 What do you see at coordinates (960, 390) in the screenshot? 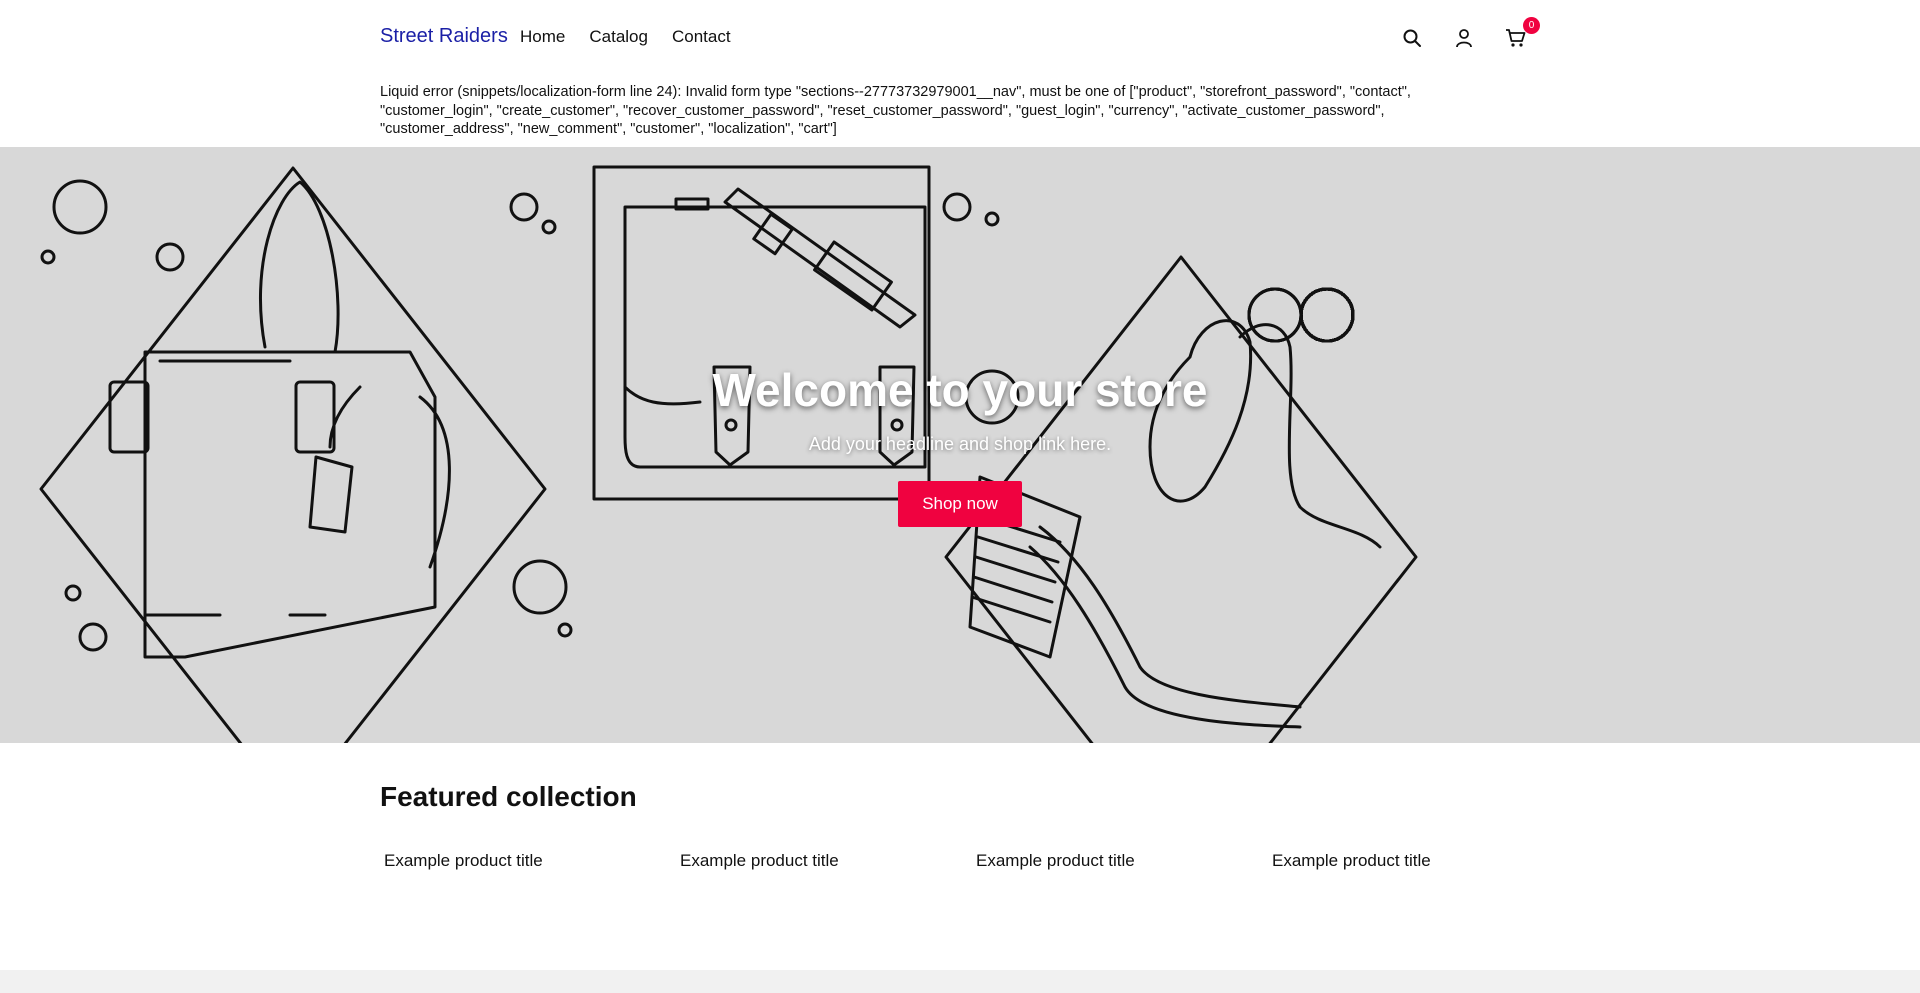
I see `hero-title: Welcome to your store` at bounding box center [960, 390].